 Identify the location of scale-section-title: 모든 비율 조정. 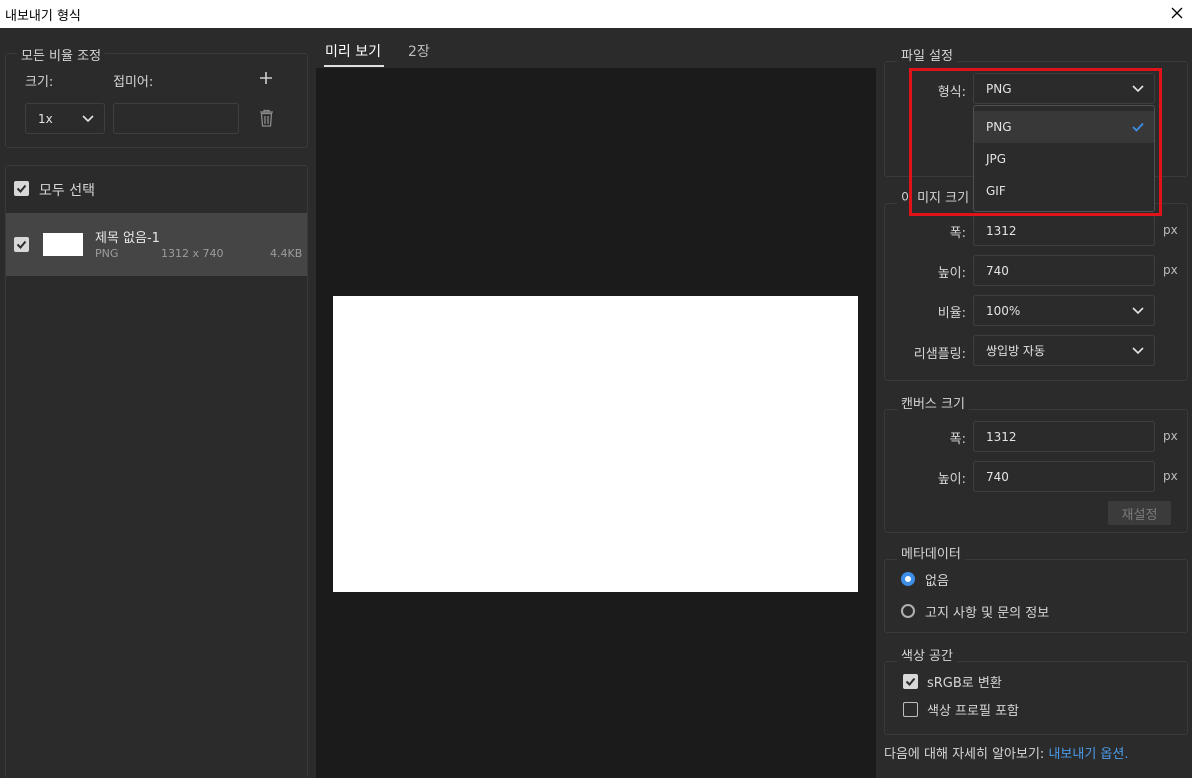
(61, 54).